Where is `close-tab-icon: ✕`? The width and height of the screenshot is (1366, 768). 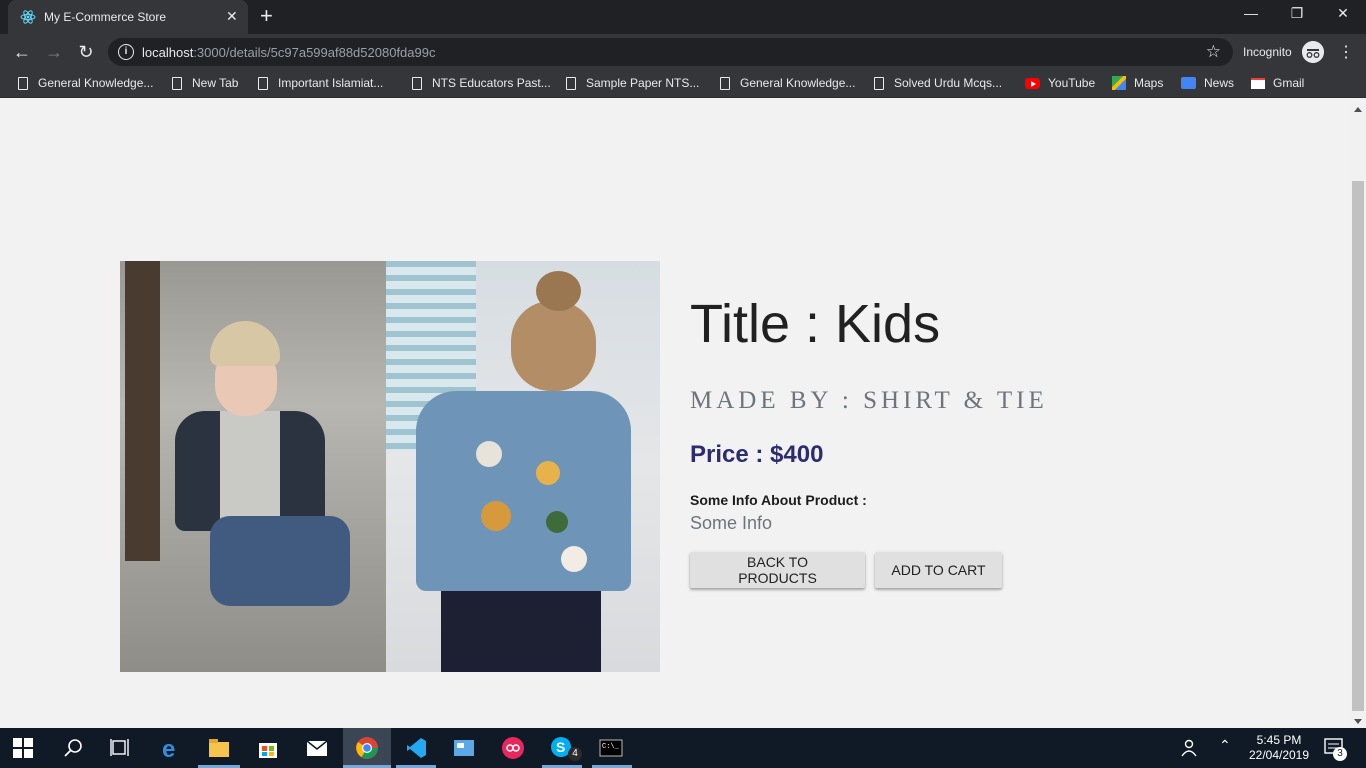
close-tab-icon: ✕ is located at coordinates (232, 16).